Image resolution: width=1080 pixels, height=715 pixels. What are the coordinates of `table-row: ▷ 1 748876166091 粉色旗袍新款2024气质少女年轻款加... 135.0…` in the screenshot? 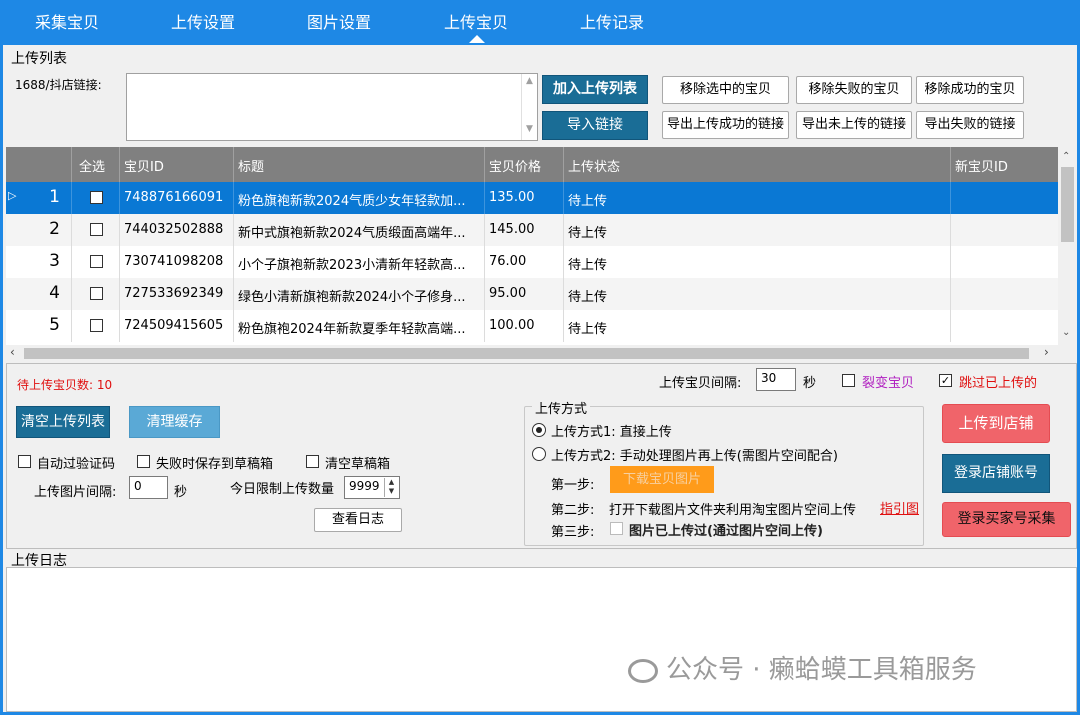 It's located at (532, 198).